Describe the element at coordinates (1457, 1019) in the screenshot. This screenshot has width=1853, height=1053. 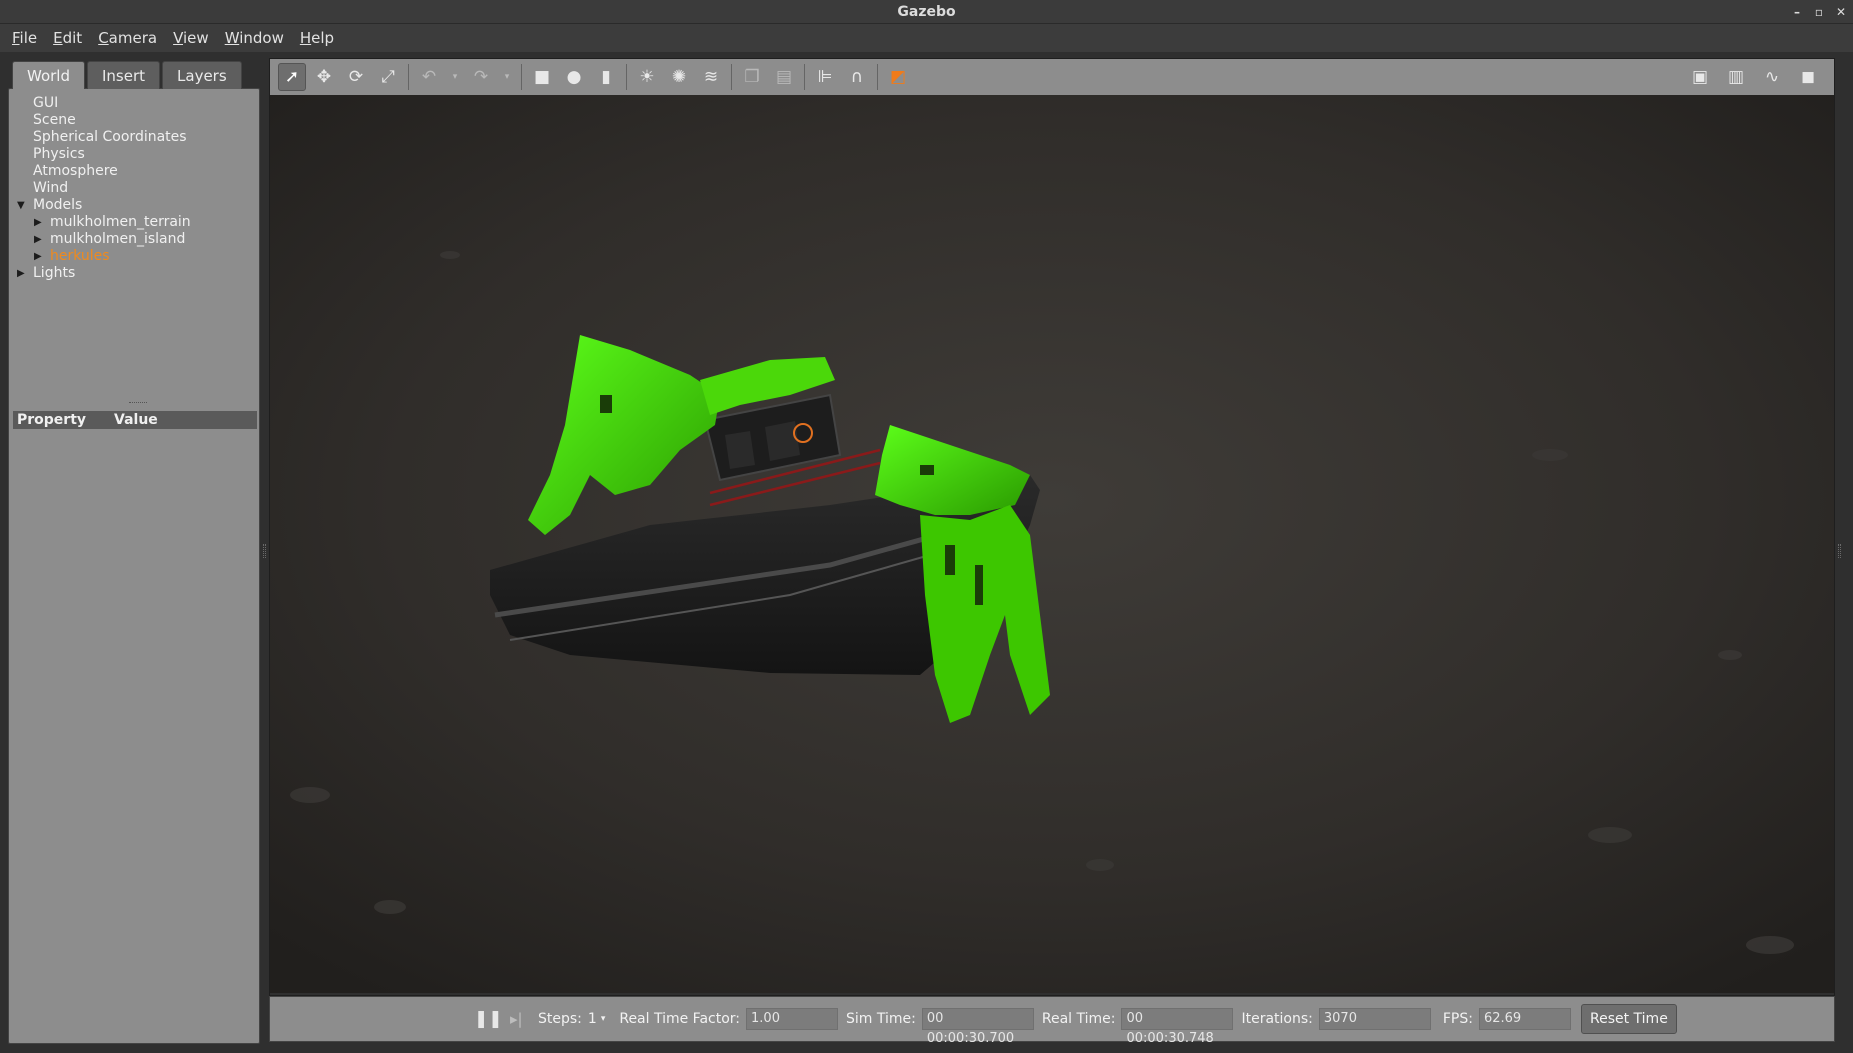
I see `fps-label: FPS:` at that location.